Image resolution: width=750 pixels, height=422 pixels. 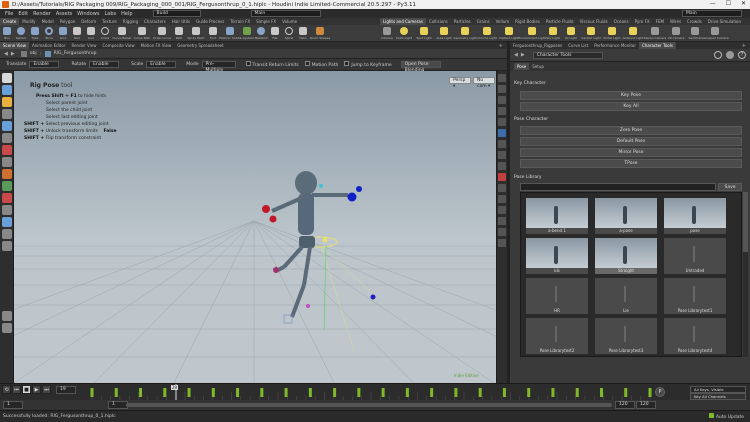 I want to click on geometry-tool-icon, so click(x=7, y=186).